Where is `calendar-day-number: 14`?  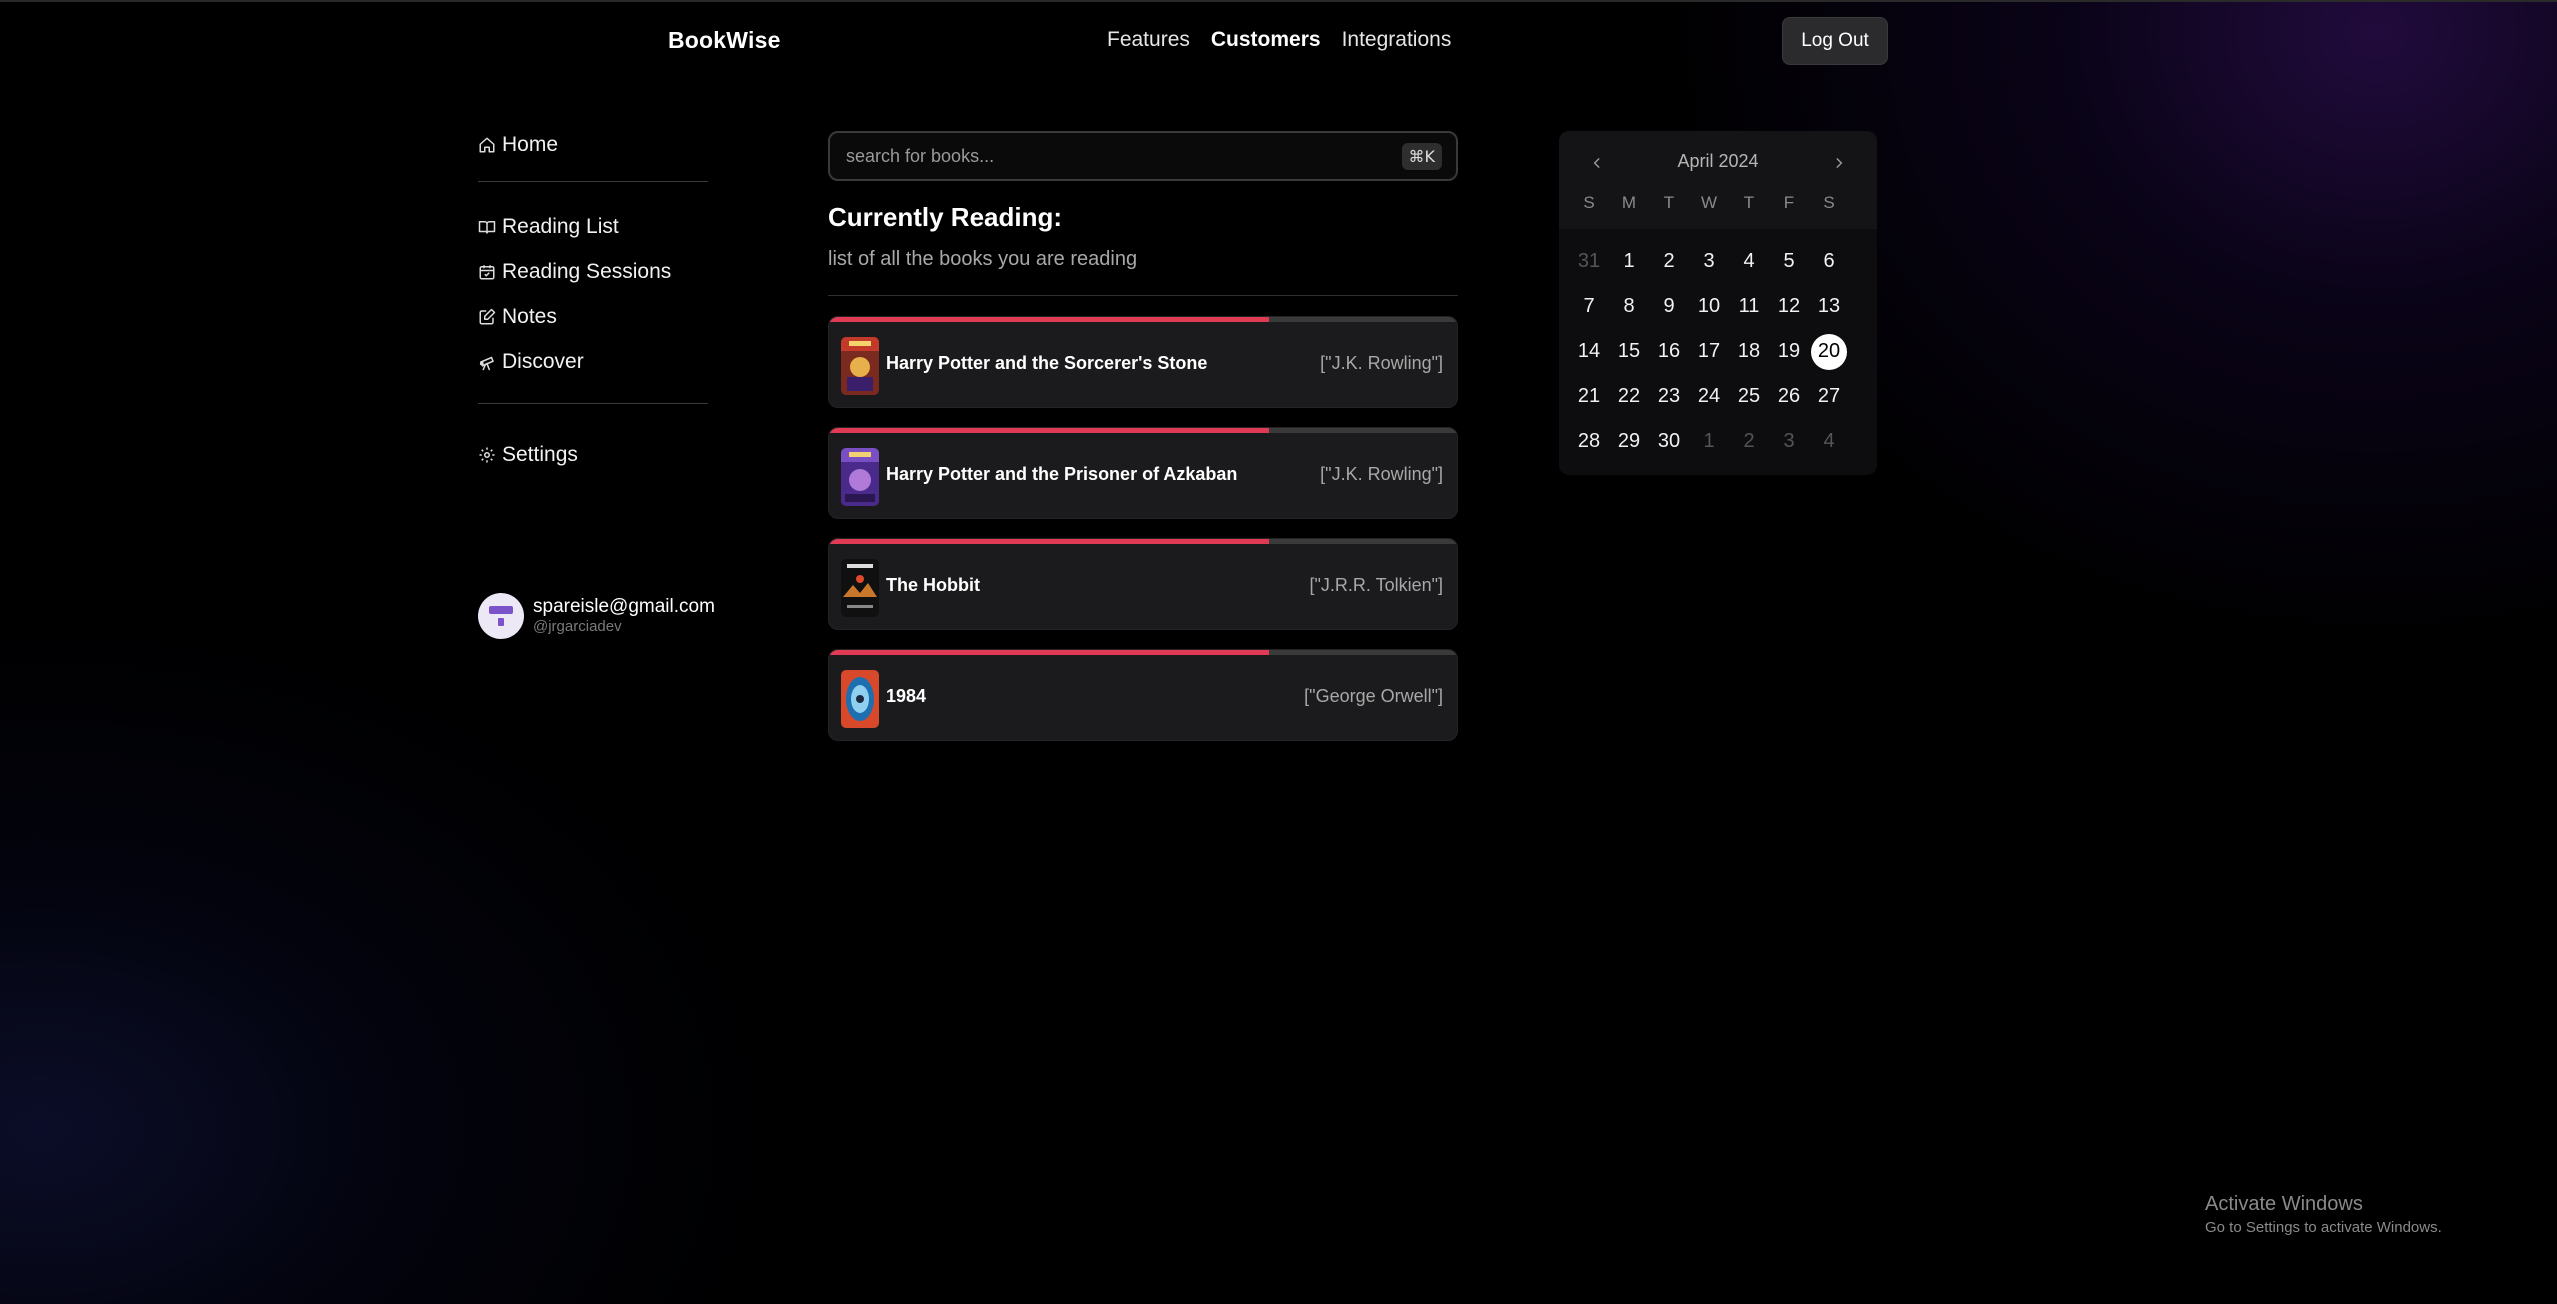 calendar-day-number: 14 is located at coordinates (1589, 351).